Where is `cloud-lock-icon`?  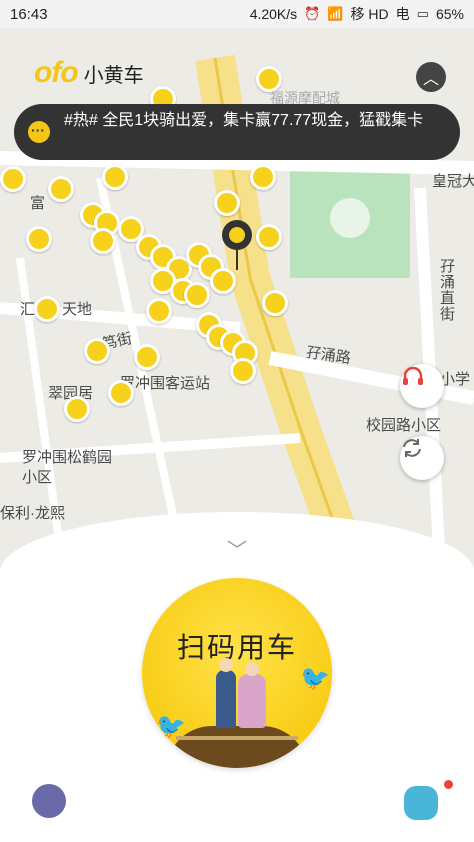 cloud-lock-icon is located at coordinates (421, 803).